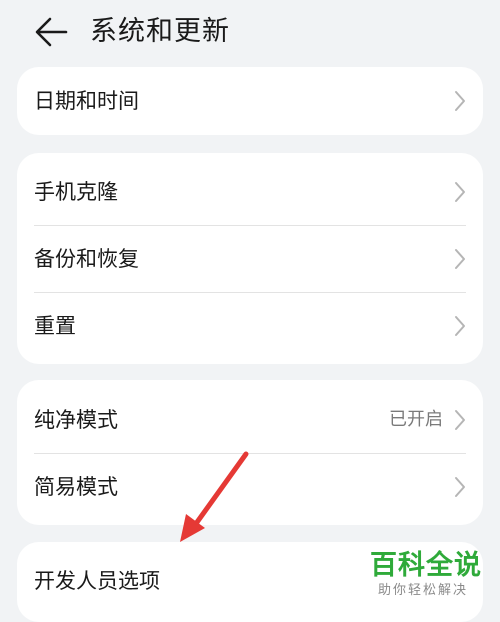  Describe the element at coordinates (76, 487) in the screenshot. I see `setting-label: 简易模式` at that location.